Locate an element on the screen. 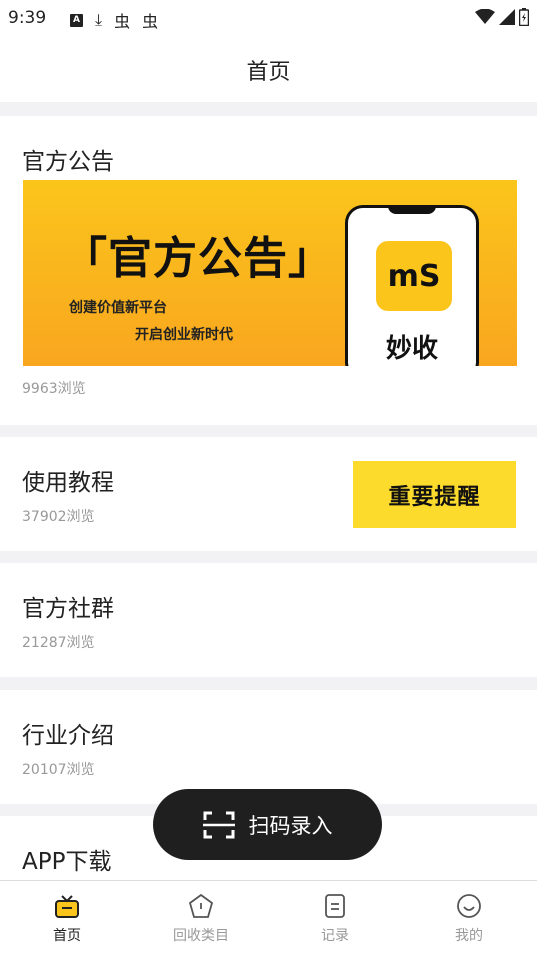 The width and height of the screenshot is (537, 956). record-icon is located at coordinates (335, 906).